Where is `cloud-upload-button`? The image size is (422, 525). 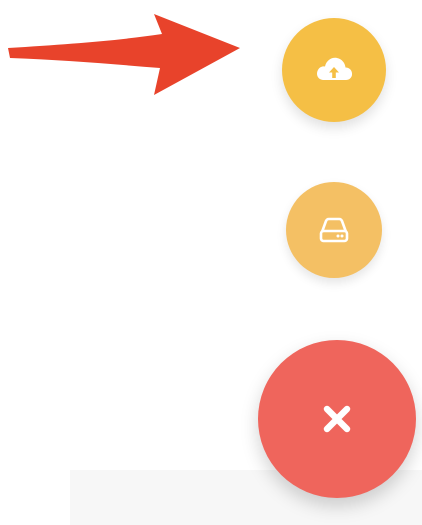 cloud-upload-button is located at coordinates (334, 70).